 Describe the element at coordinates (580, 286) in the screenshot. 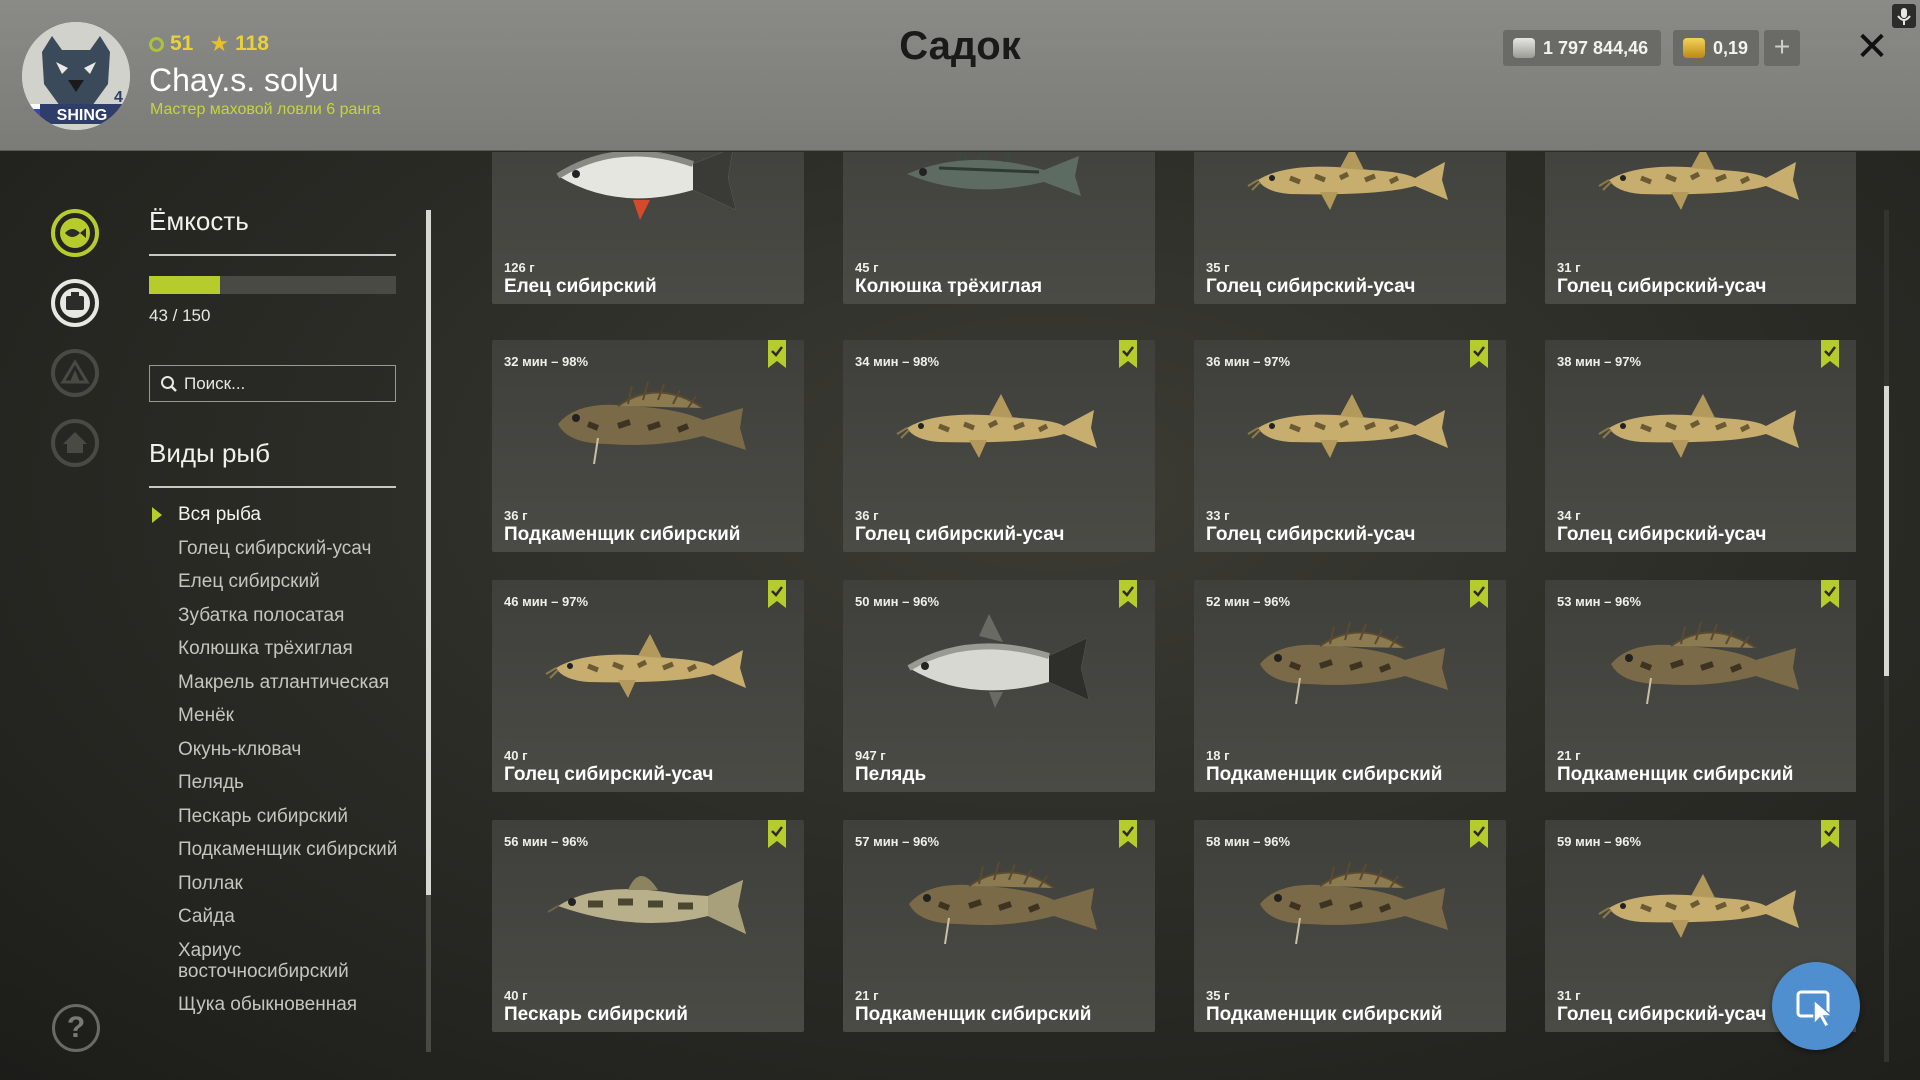

I see `fish-name: Елец сибирский` at that location.